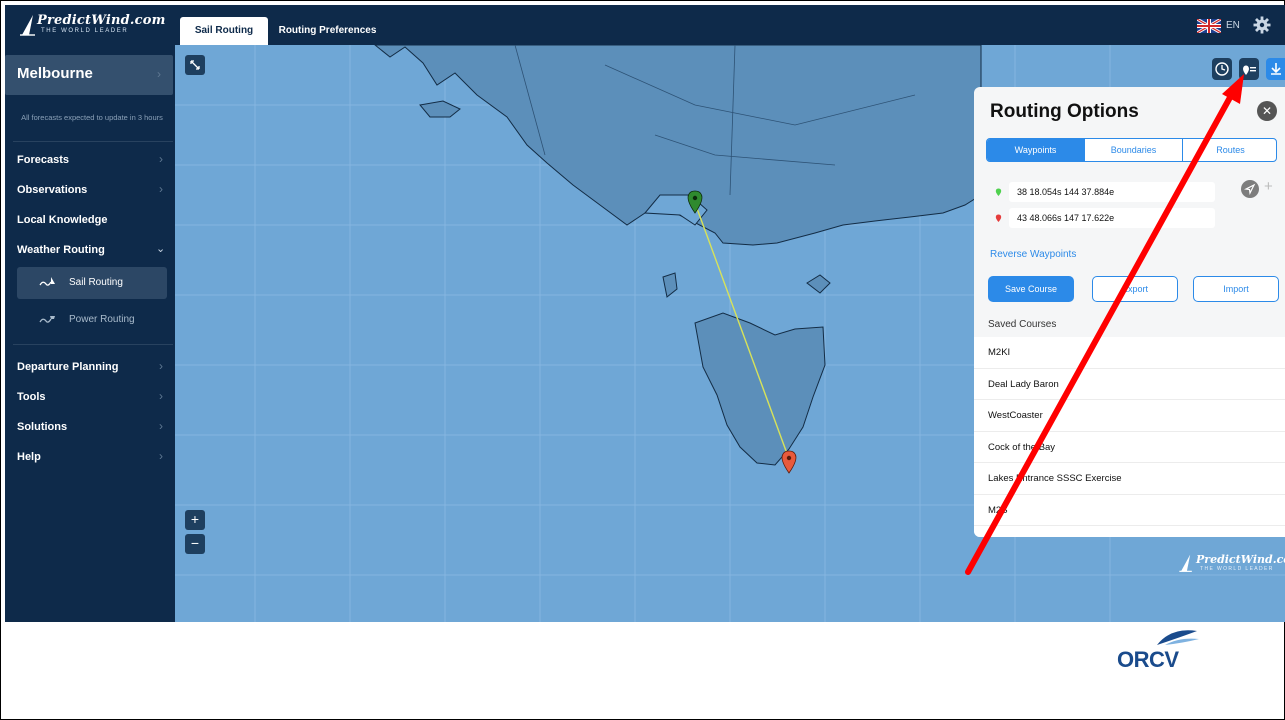 The height and width of the screenshot is (720, 1285). Describe the element at coordinates (1236, 289) in the screenshot. I see `import-button: Import` at that location.